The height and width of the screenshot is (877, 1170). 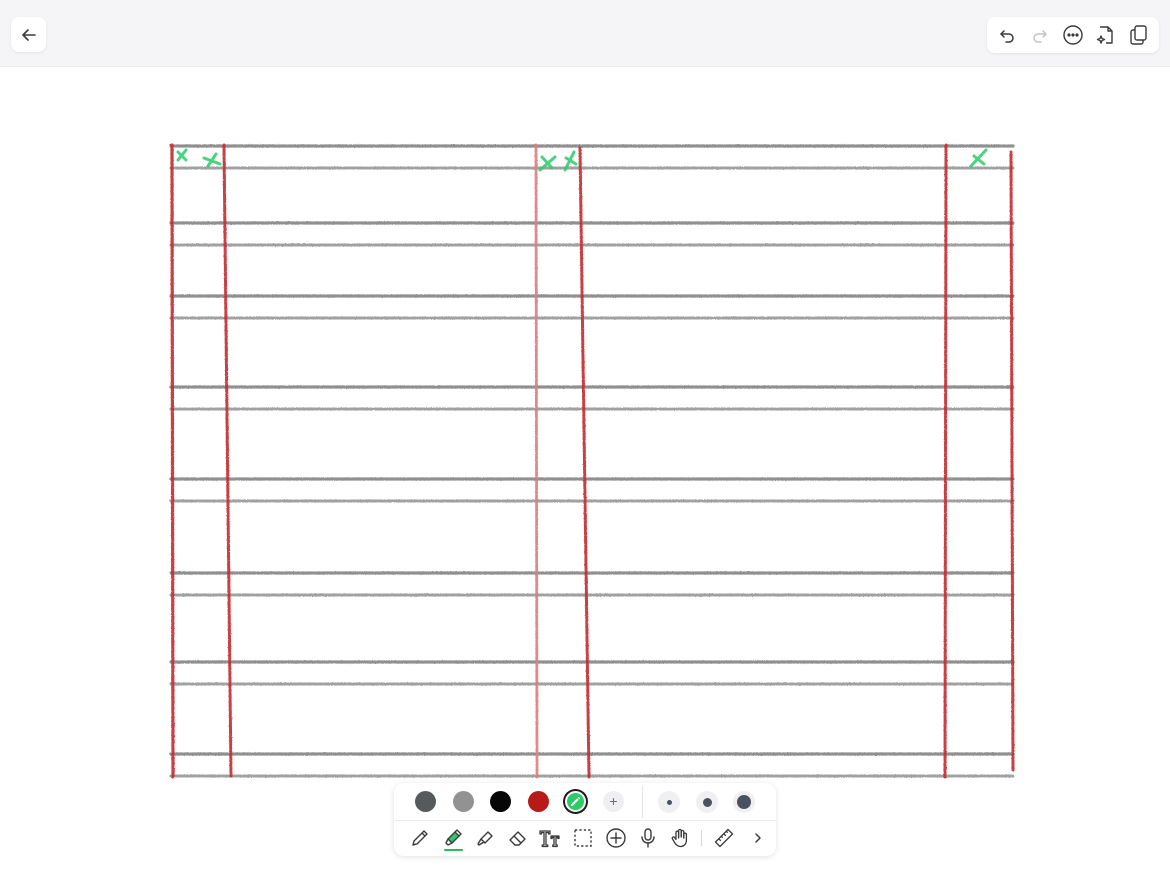 I want to click on marker-tool, so click(x=485, y=838).